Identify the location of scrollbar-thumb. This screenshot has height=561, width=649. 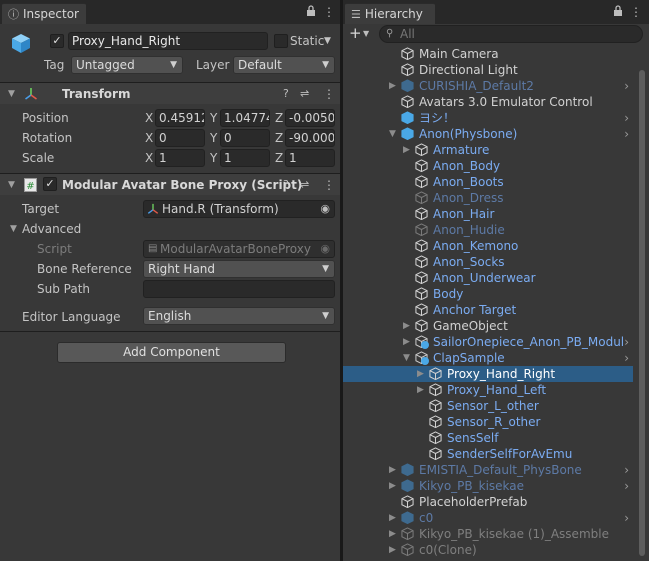
(642, 313).